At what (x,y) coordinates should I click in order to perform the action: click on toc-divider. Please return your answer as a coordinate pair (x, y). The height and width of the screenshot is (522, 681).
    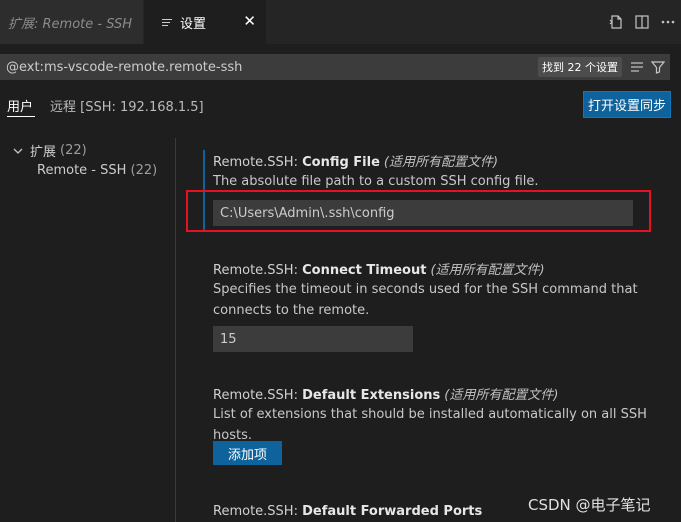
    Looking at the image, I should click on (175, 330).